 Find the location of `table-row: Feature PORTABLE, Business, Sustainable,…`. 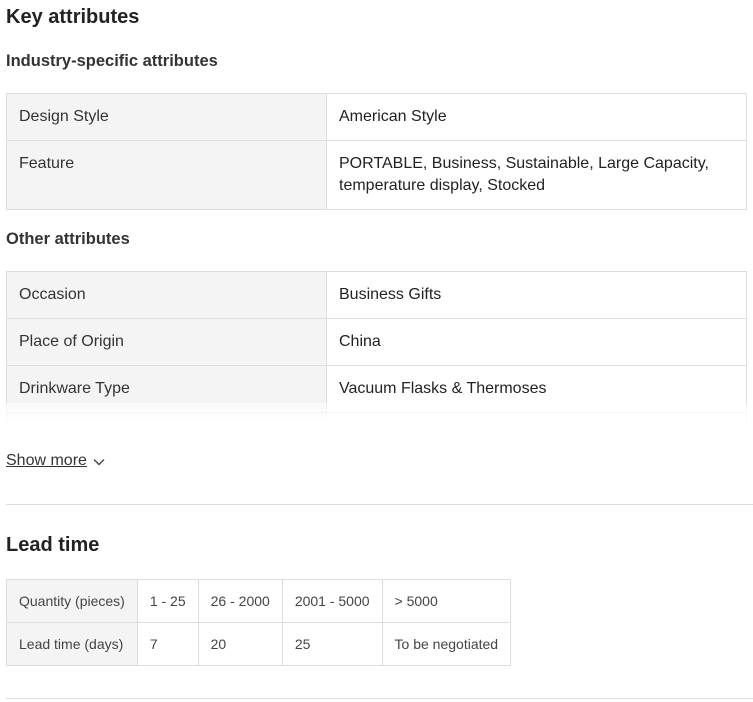

table-row: Feature PORTABLE, Business, Sustainable,… is located at coordinates (376, 175).